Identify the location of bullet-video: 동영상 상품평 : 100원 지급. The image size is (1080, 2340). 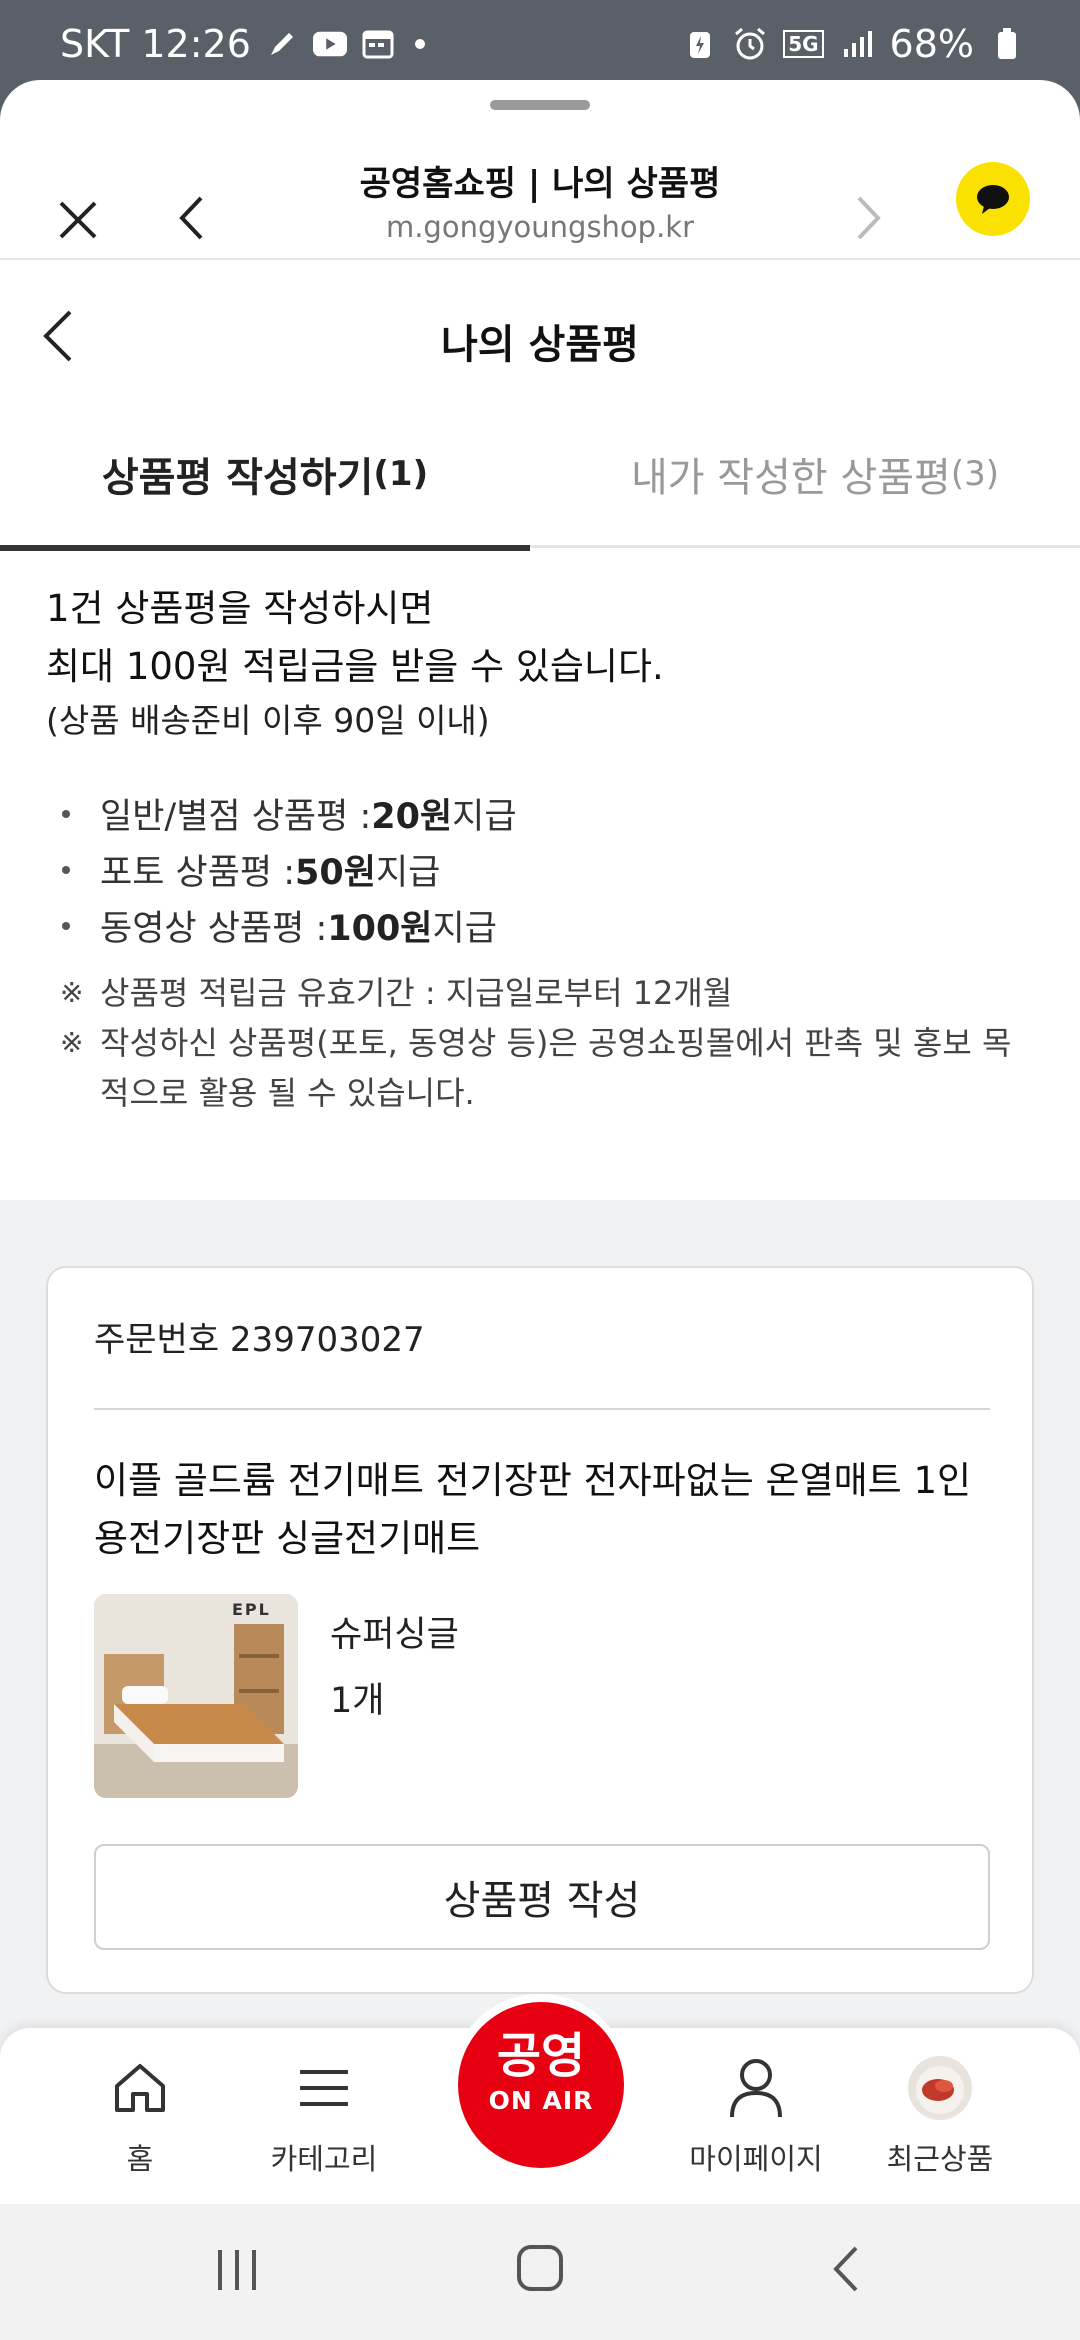
(279, 925).